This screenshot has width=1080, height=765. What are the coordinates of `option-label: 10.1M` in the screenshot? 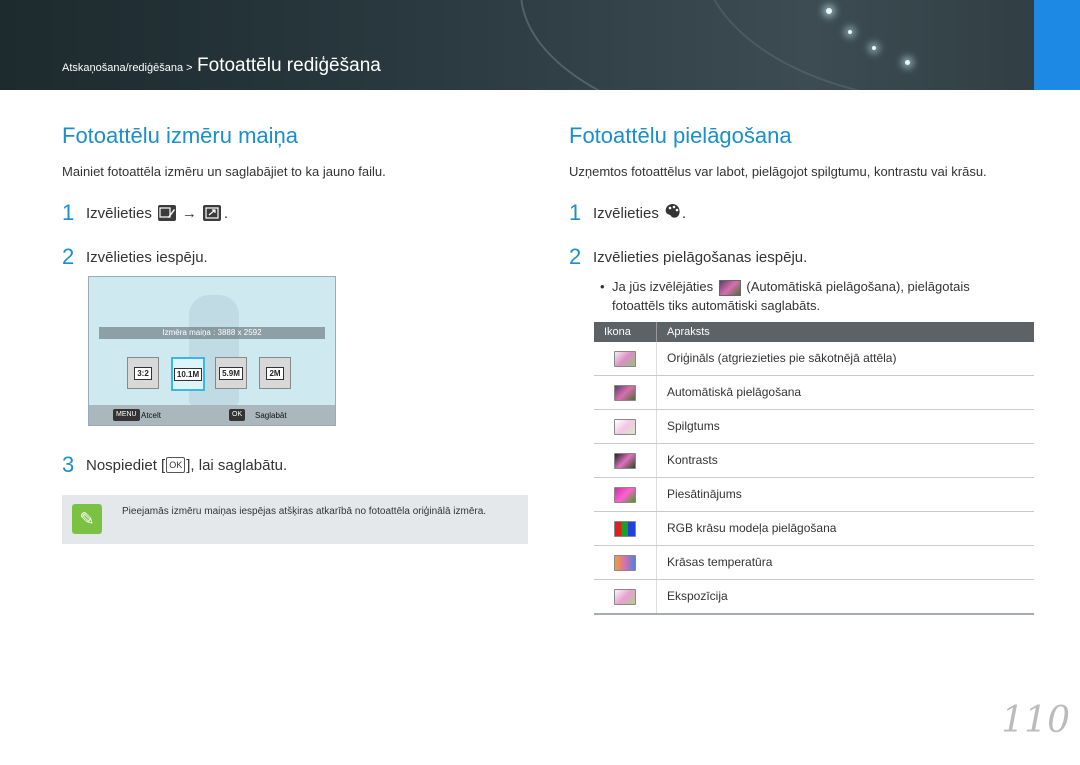 It's located at (188, 374).